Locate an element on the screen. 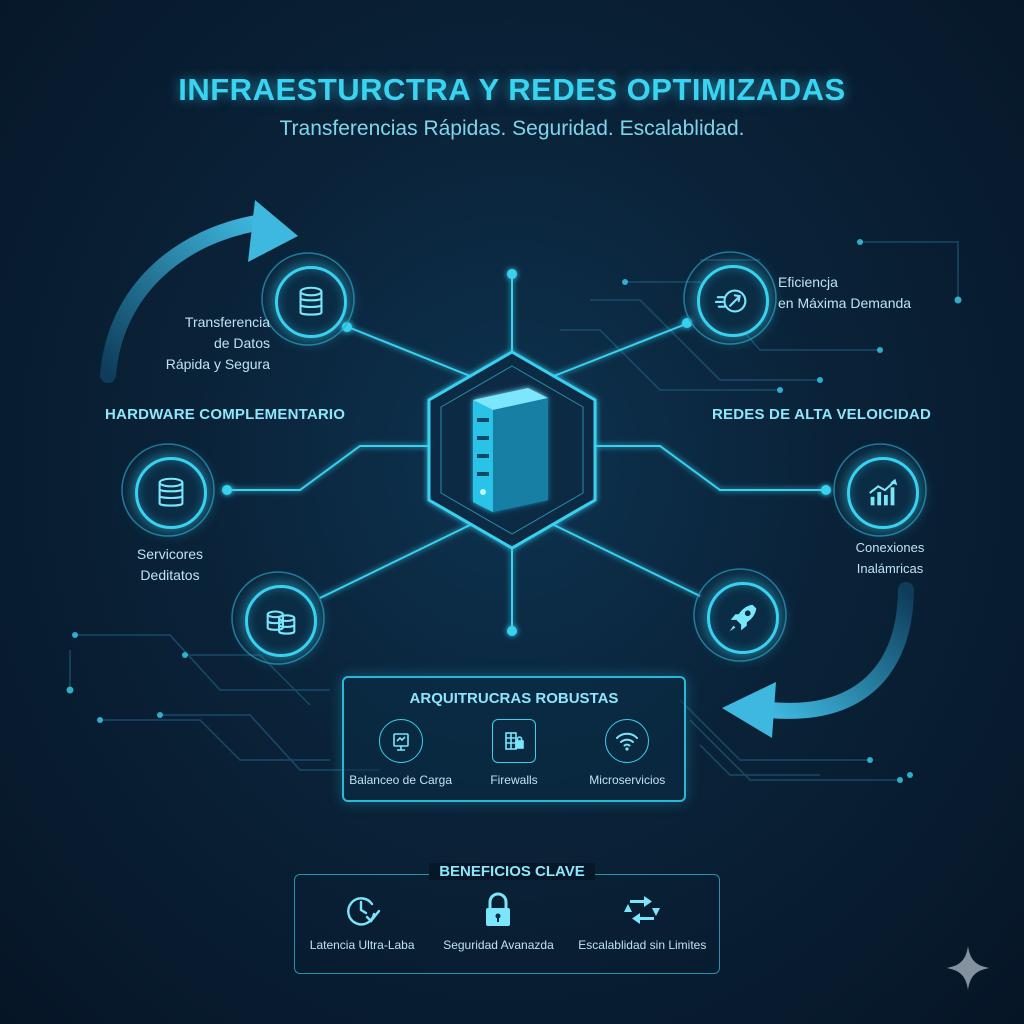  speed-icon is located at coordinates (730, 301).